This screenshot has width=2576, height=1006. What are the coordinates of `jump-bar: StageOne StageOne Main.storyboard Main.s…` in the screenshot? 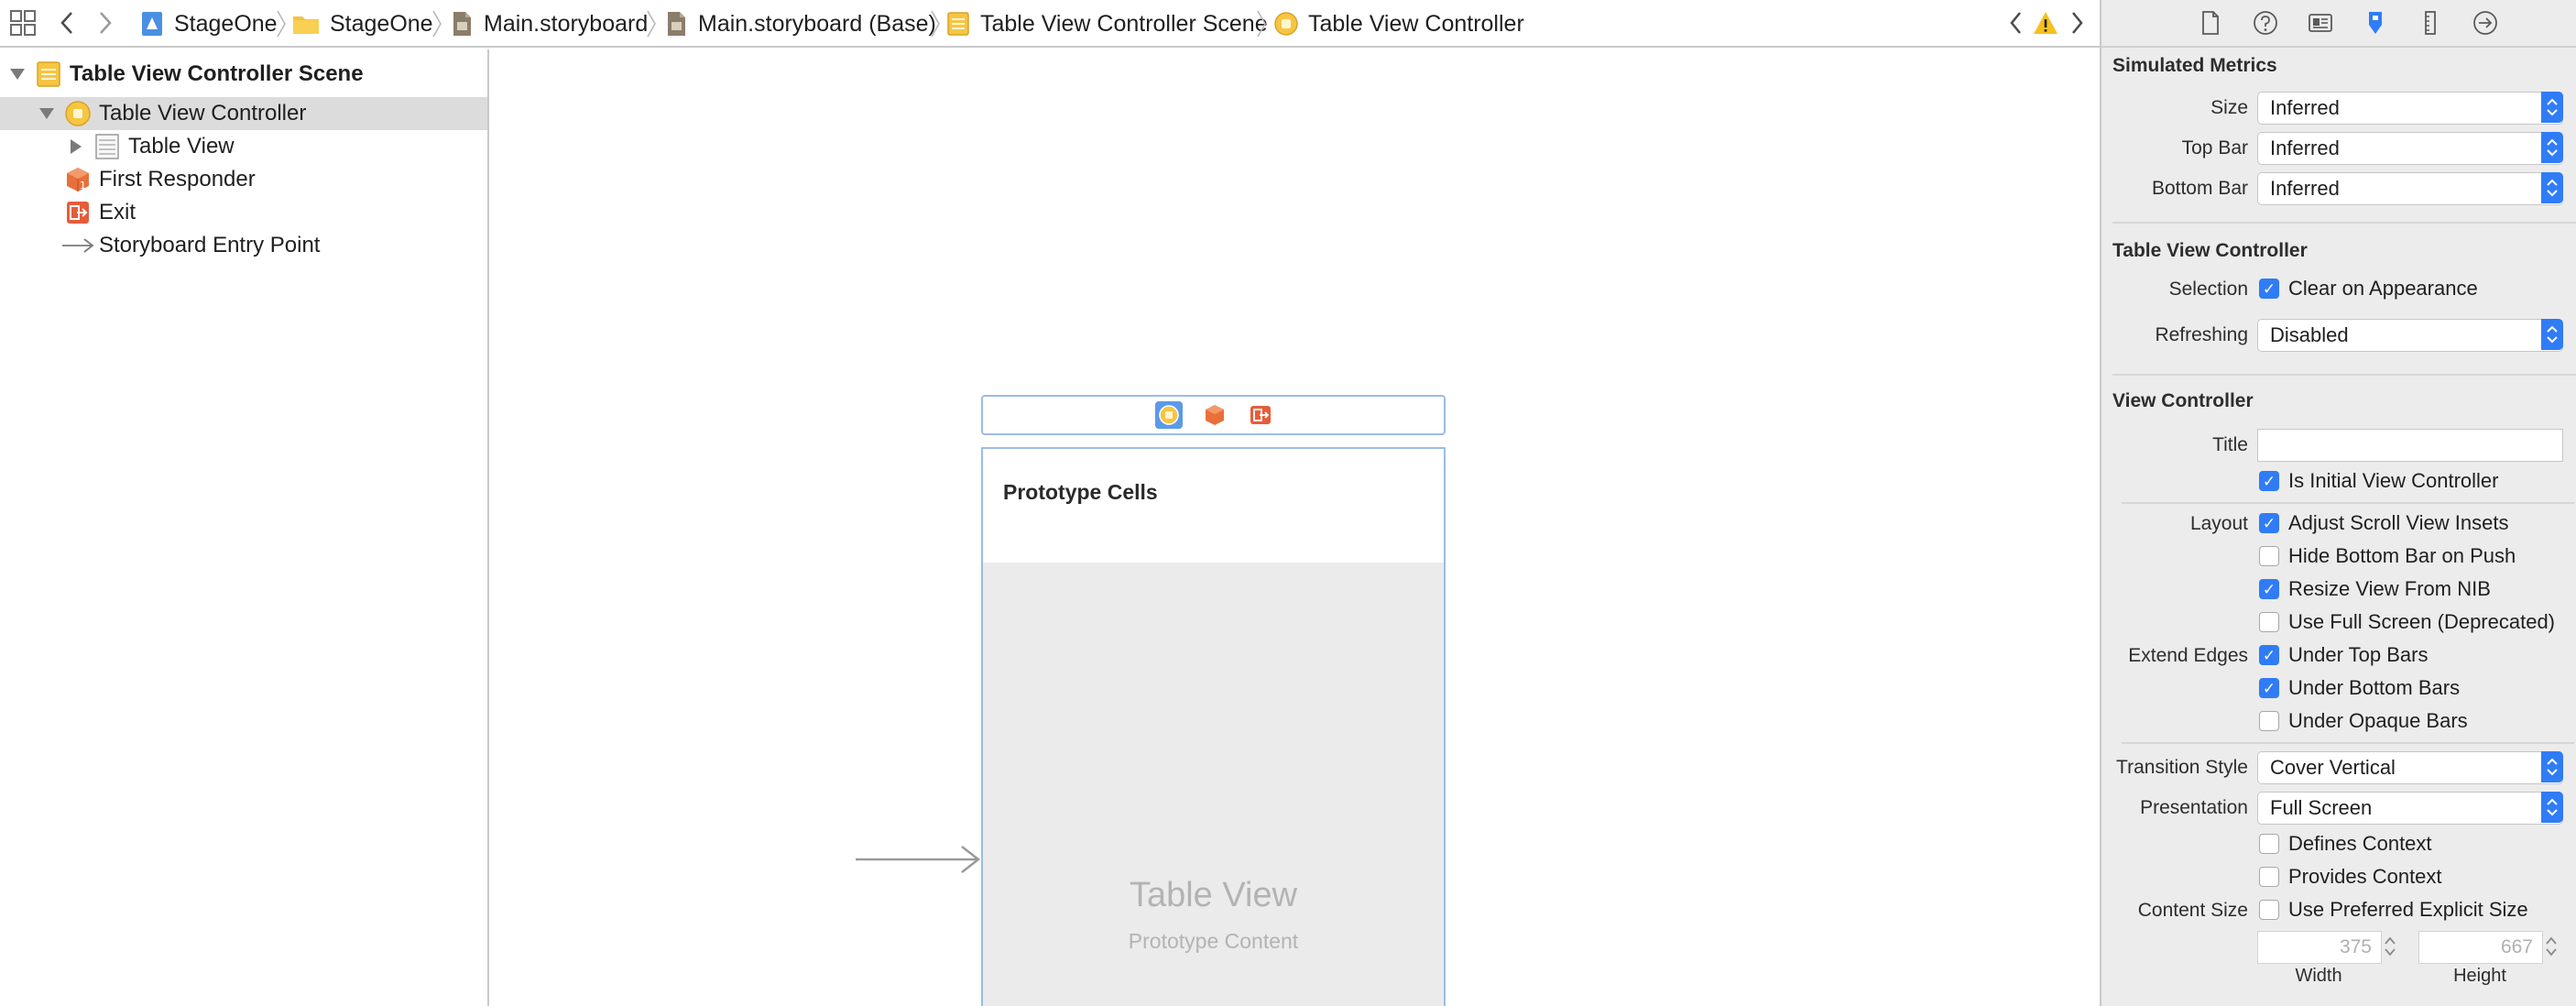 It's located at (1050, 24).